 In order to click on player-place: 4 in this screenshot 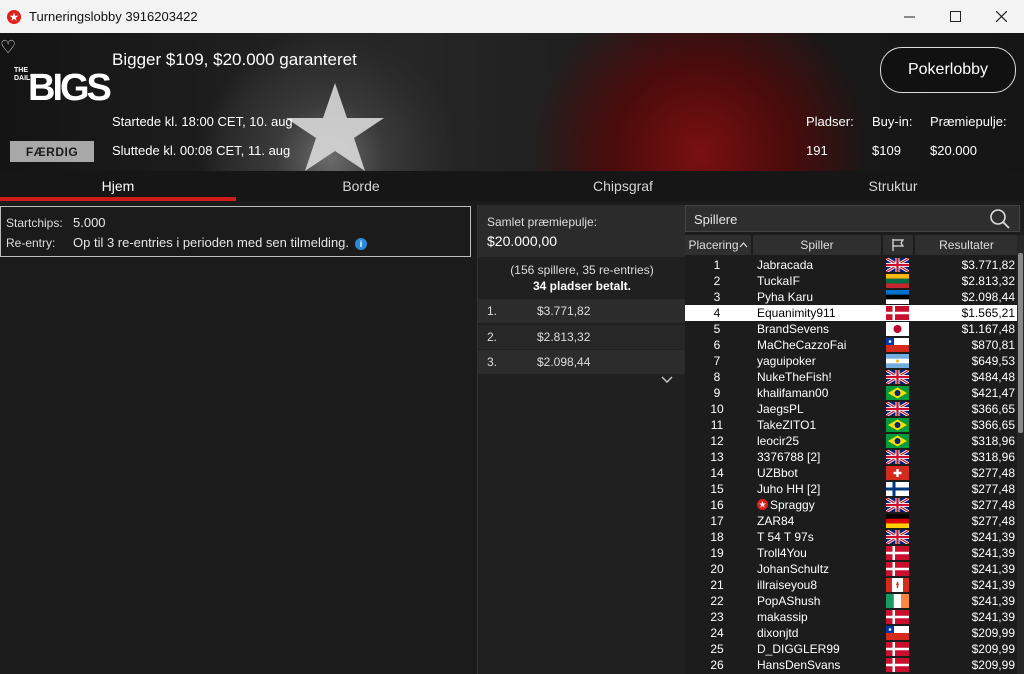, I will do `click(717, 313)`.